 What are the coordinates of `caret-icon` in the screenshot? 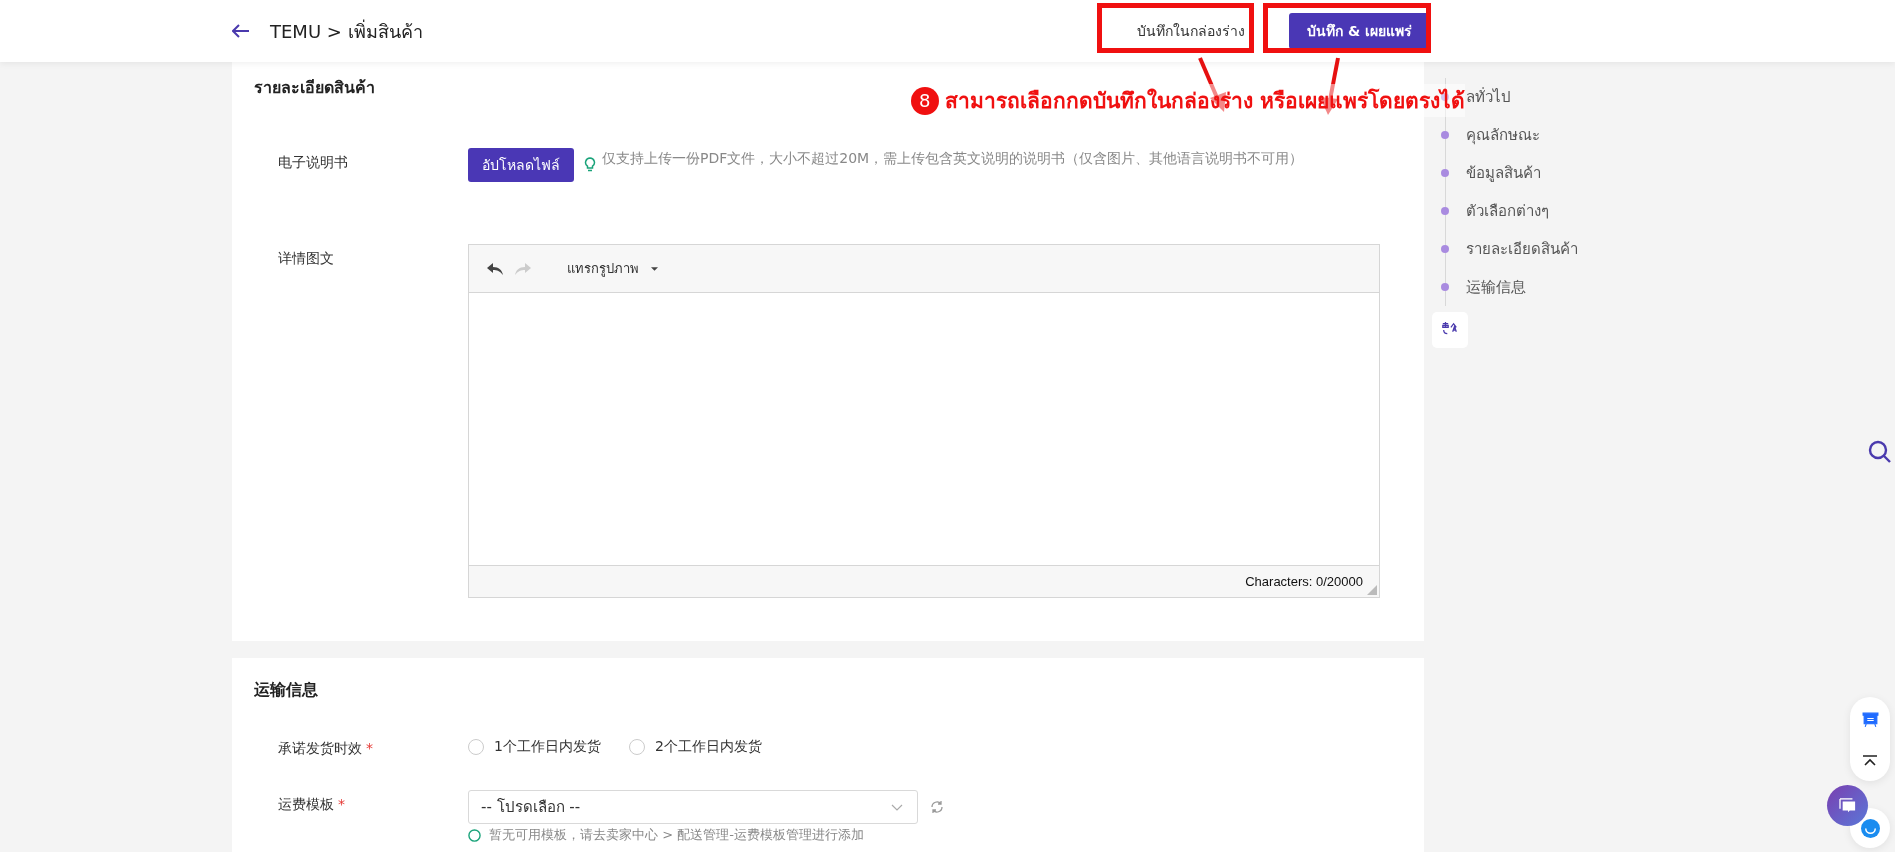 It's located at (654, 268).